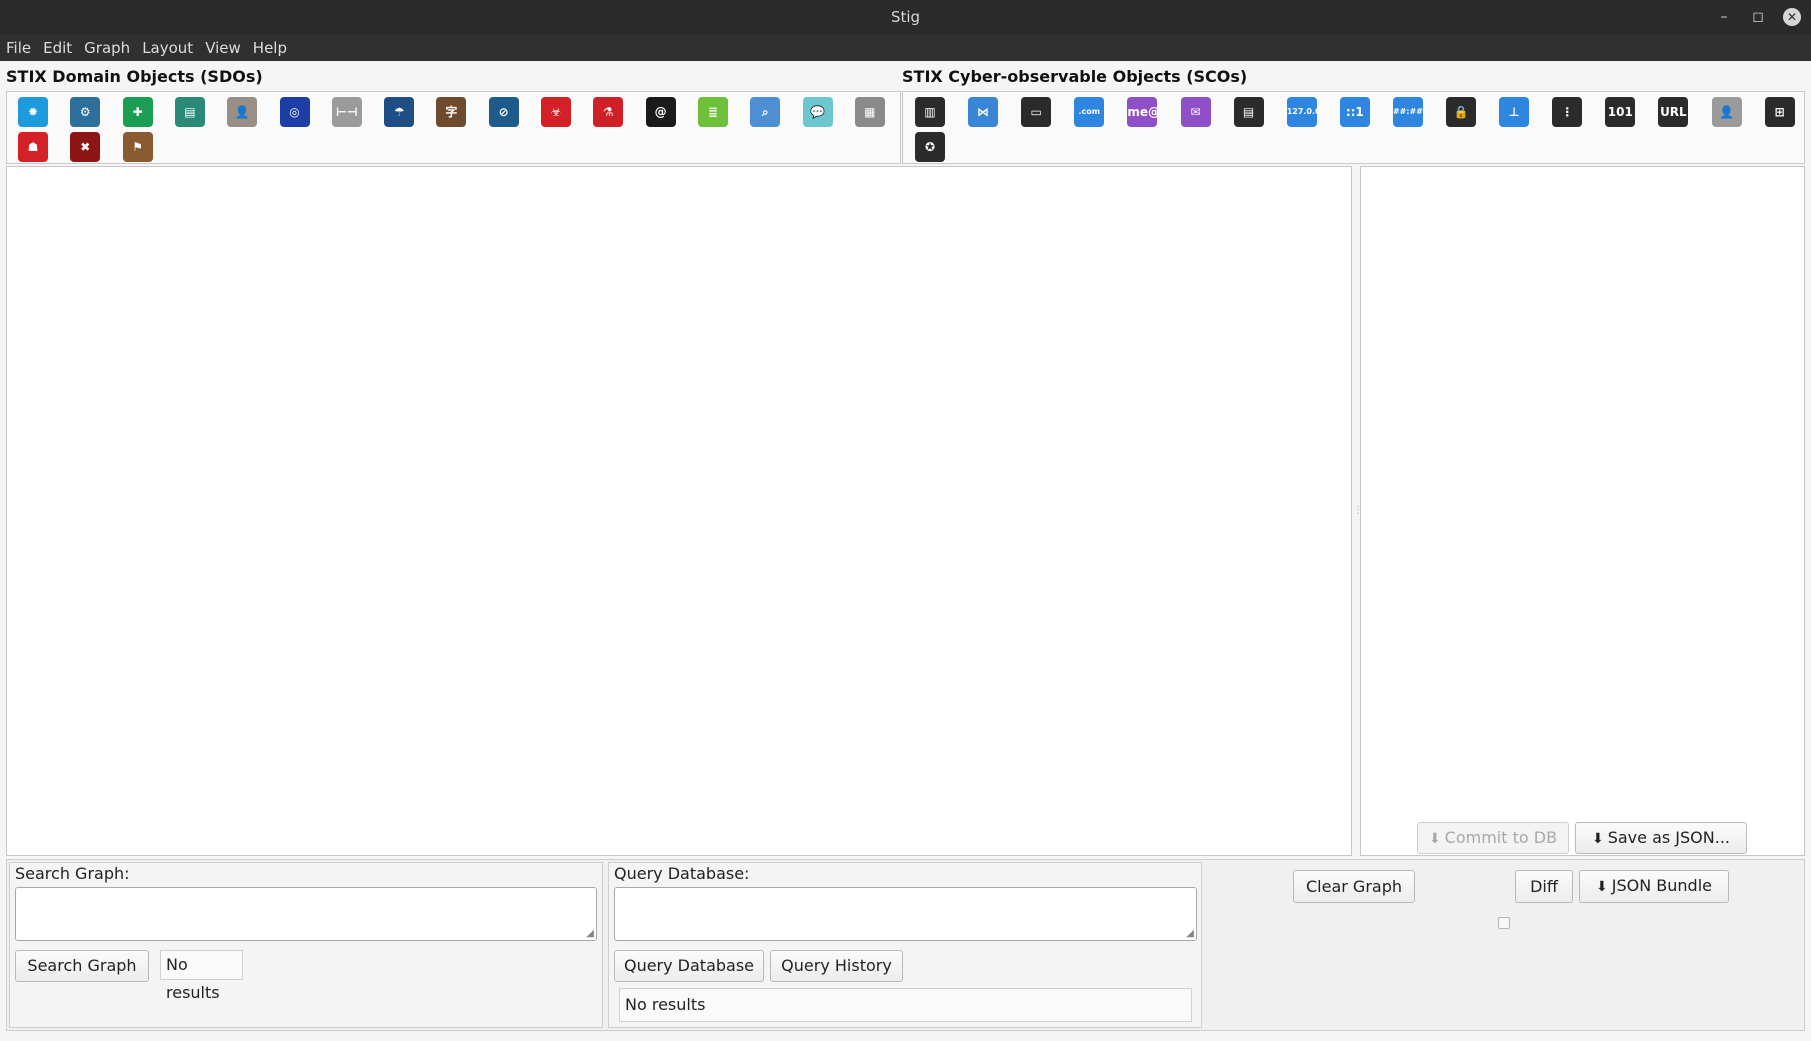 This screenshot has height=1041, width=1811. What do you see at coordinates (85, 147) in the screenshot?
I see `vulnerability-icon: ✖` at bounding box center [85, 147].